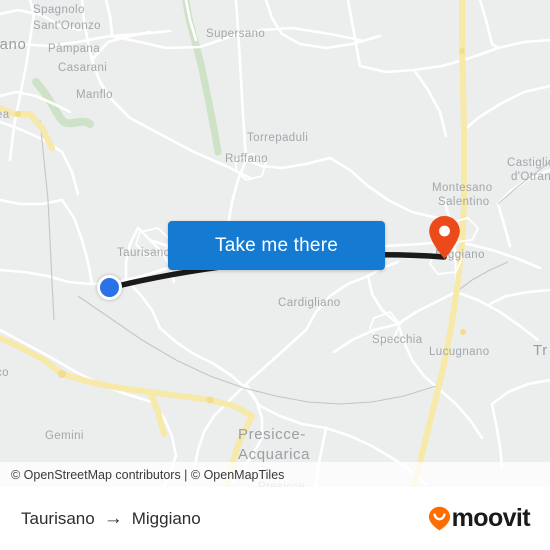 This screenshot has height=550, width=550. I want to click on footer-bar: Taurisano → Miggiano moovit, so click(275, 518).